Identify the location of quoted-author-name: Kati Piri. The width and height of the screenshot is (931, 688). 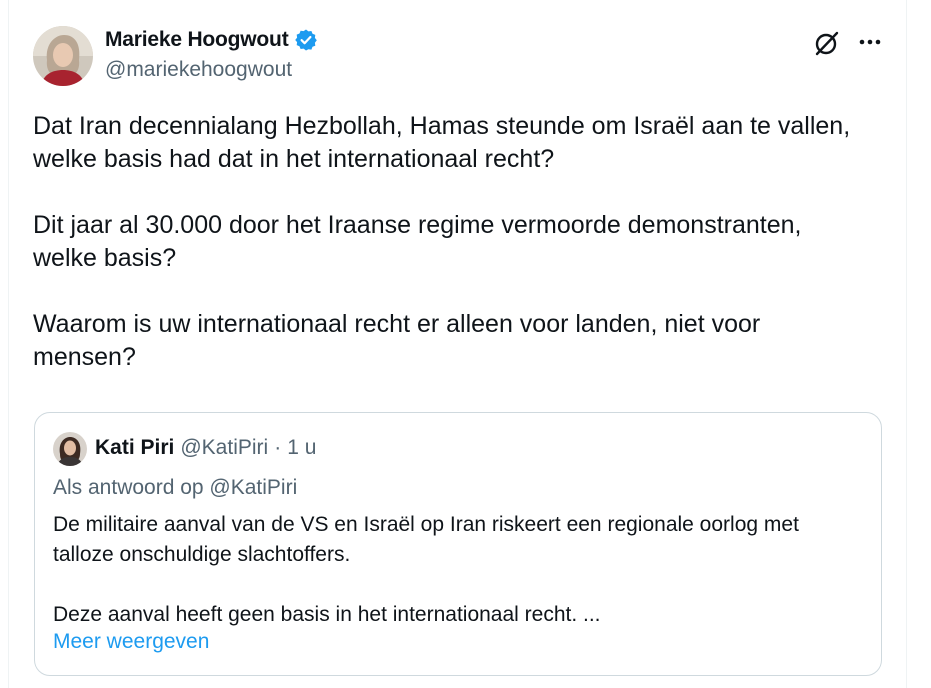
(134, 448).